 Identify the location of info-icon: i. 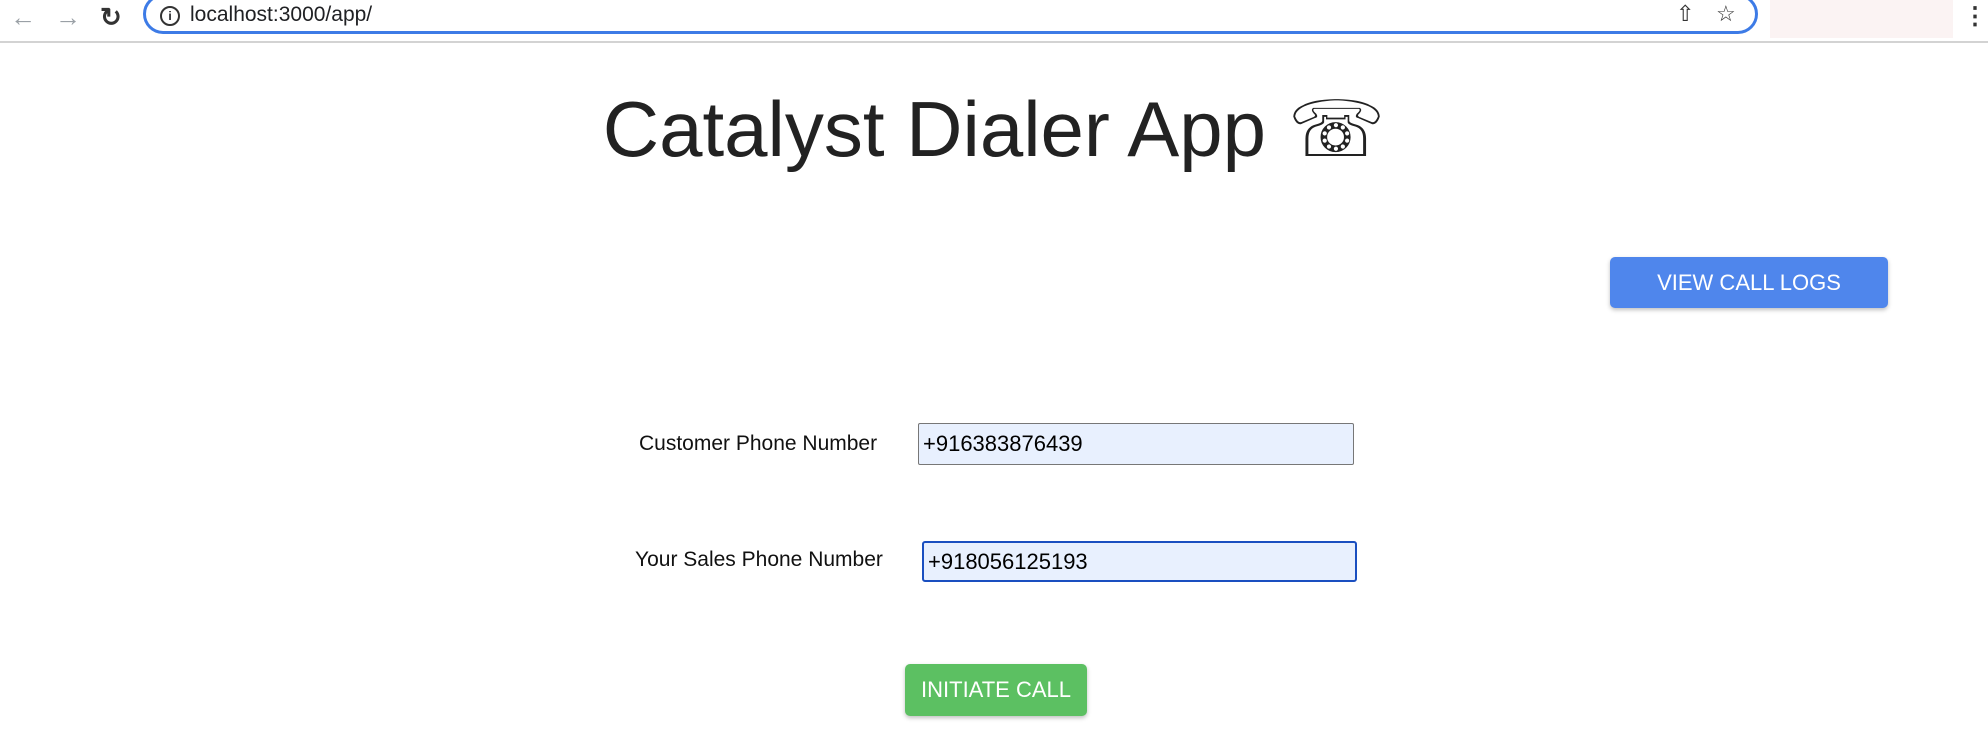
(170, 16).